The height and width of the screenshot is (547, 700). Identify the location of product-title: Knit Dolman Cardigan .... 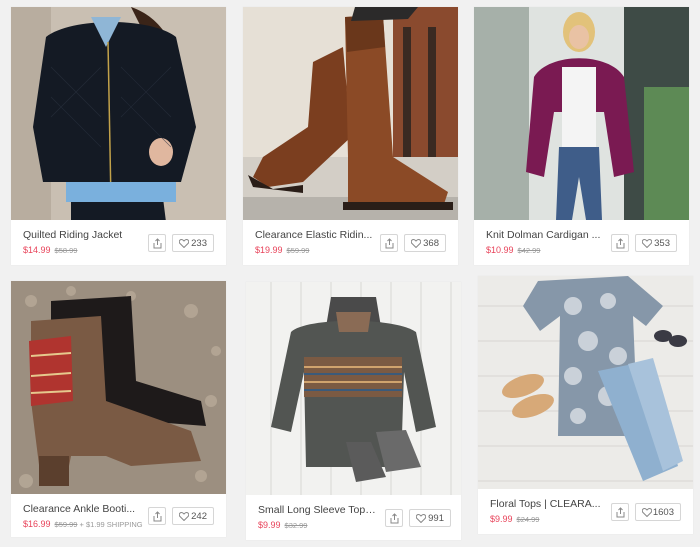
(546, 235).